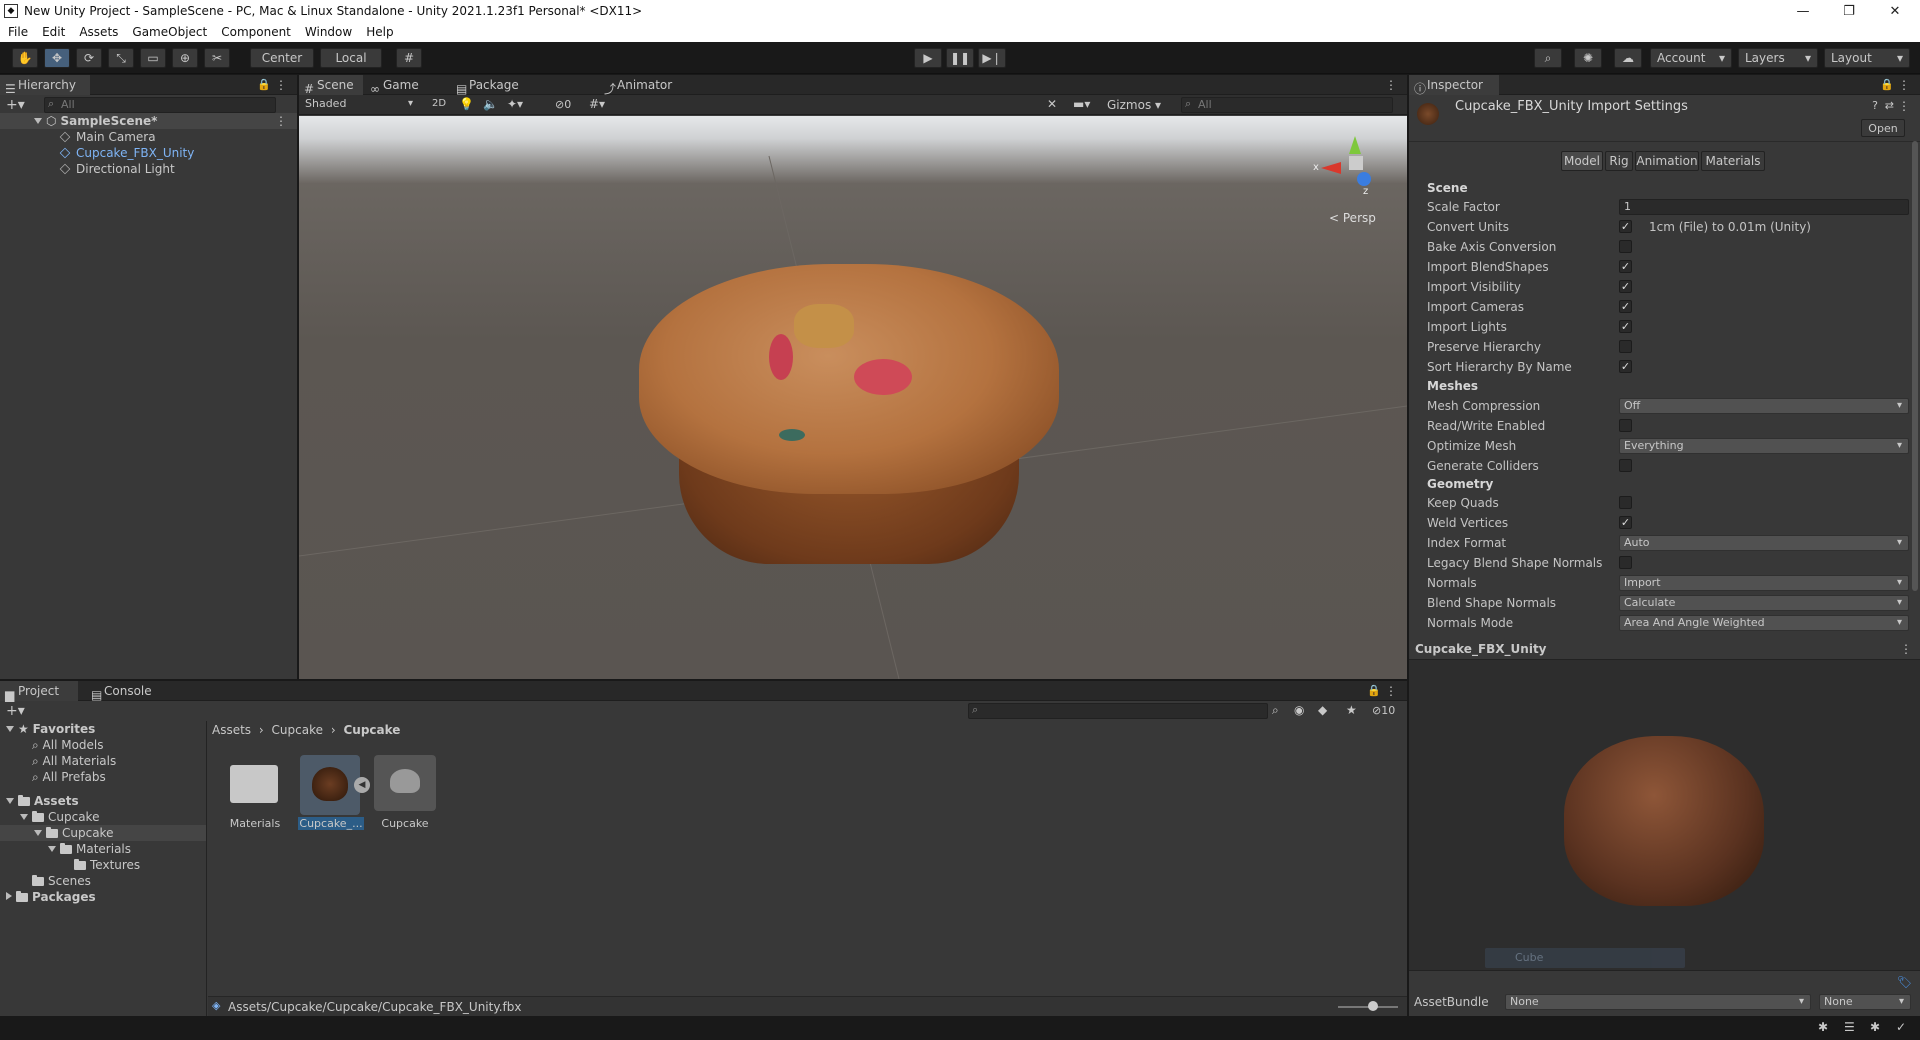  I want to click on tag-icon: 🏷, so click(1904, 982).